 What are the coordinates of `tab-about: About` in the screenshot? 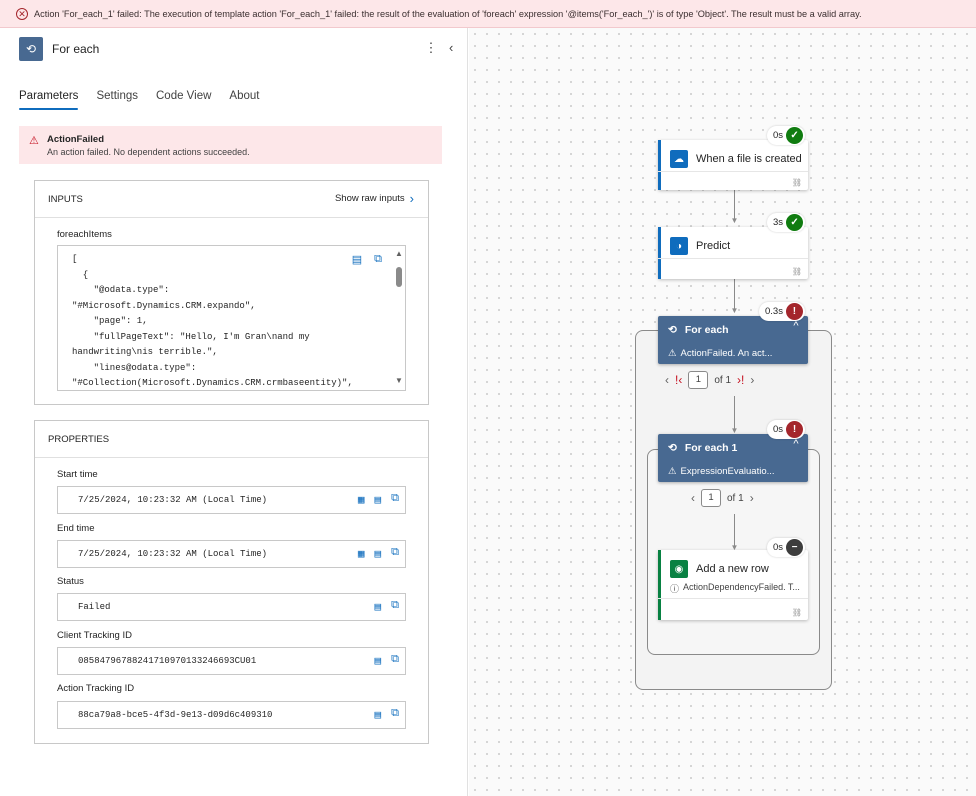 It's located at (244, 100).